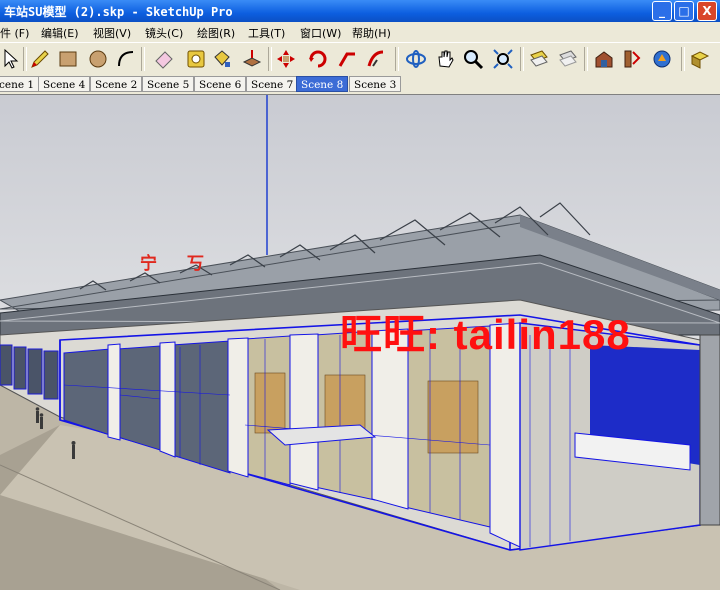 This screenshot has width=720, height=590. What do you see at coordinates (700, 59) in the screenshot?
I see `extension-icon` at bounding box center [700, 59].